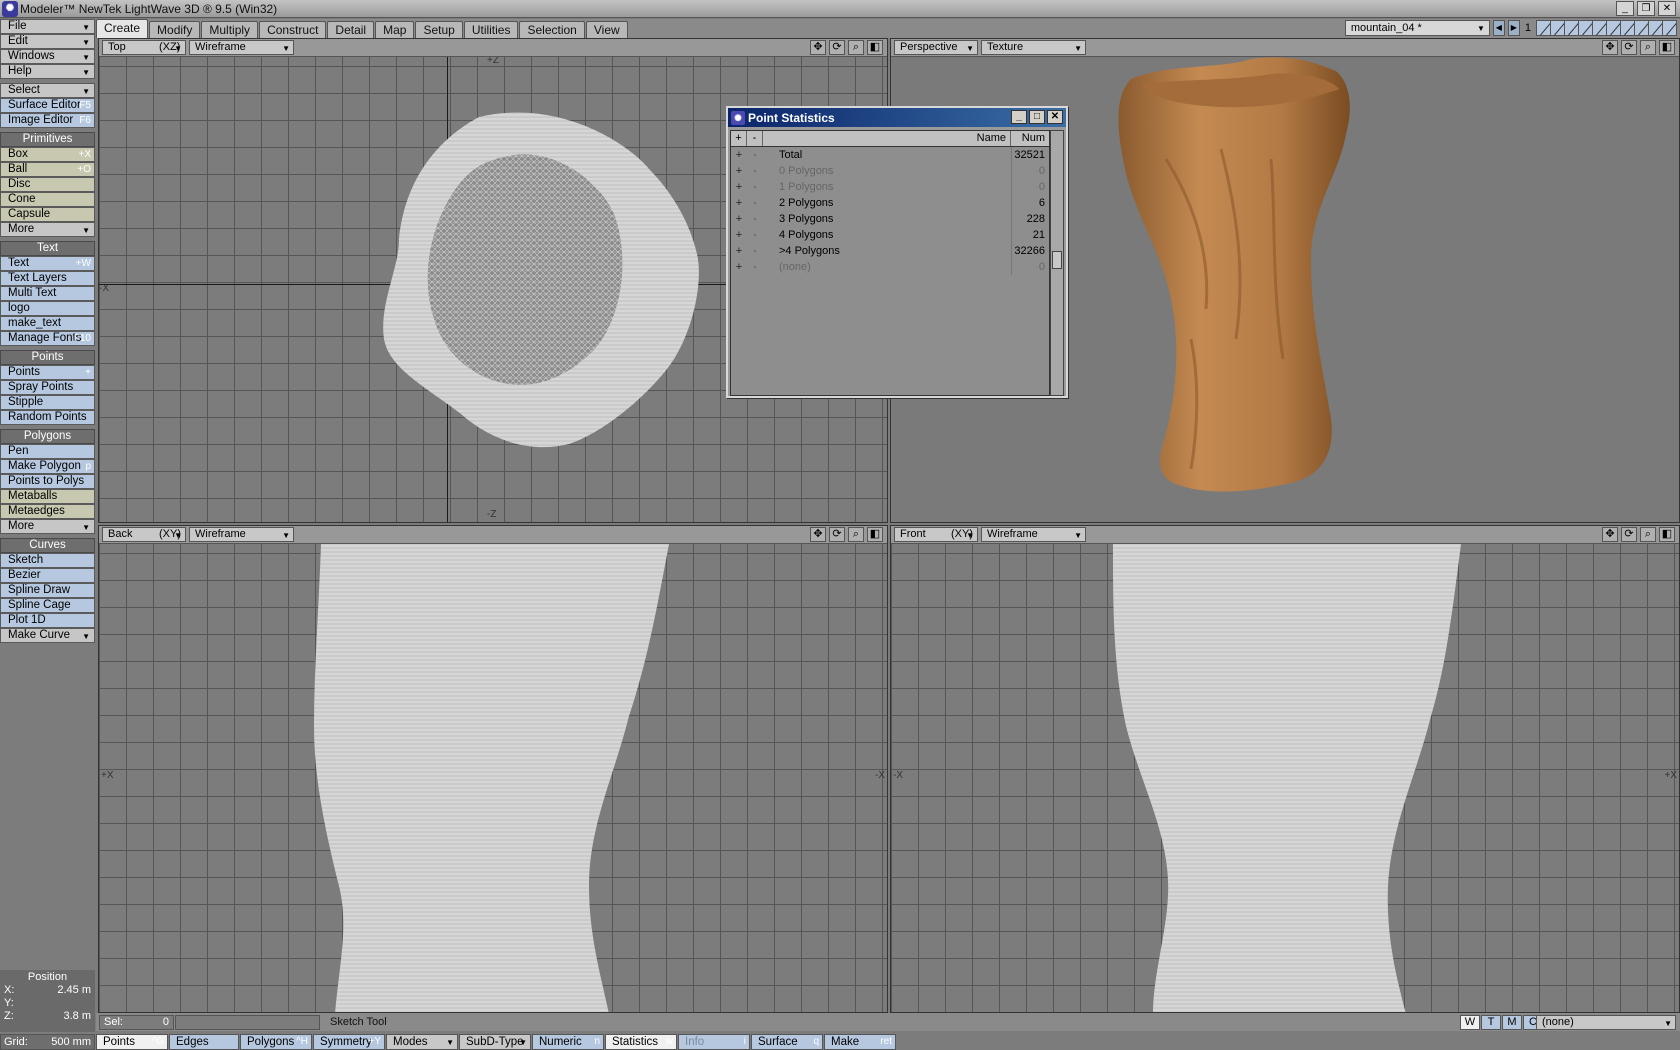  I want to click on bottom-info-button: Info i, so click(714, 1041).